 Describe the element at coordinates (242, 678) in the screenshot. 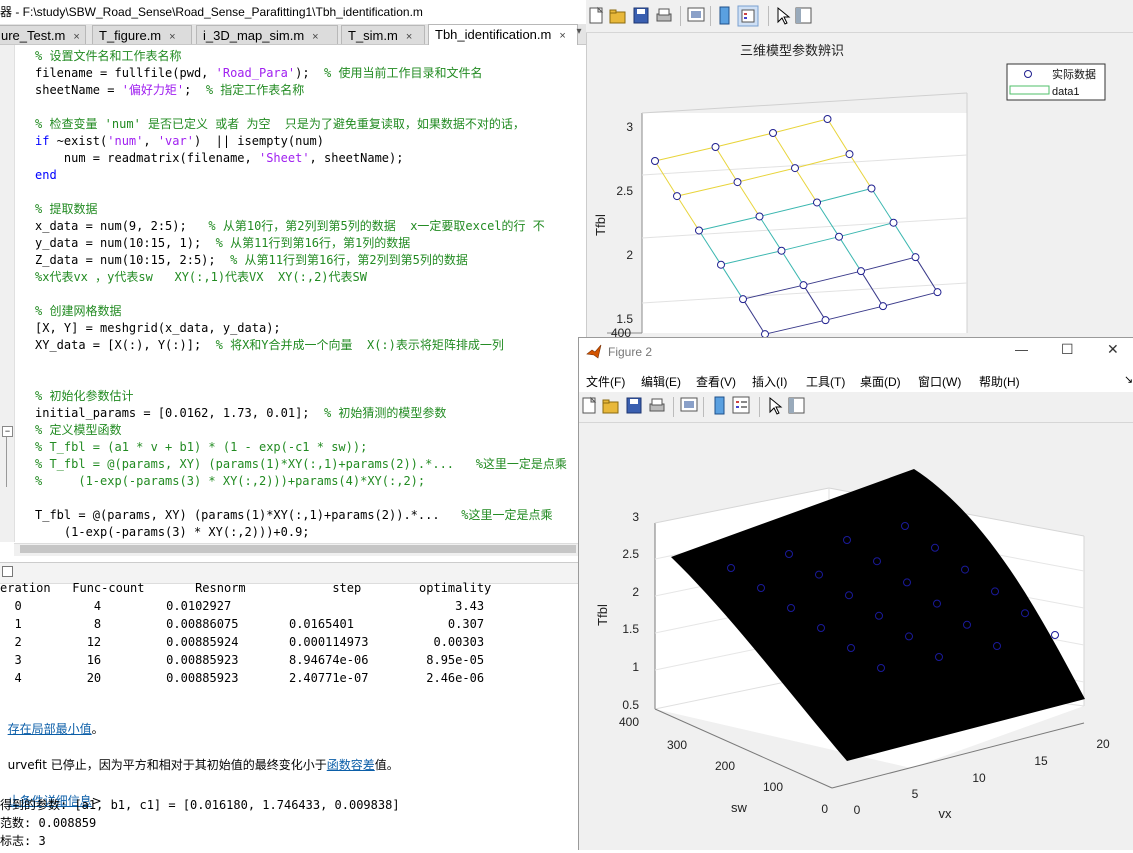

I see `iteration-row: 4 20 0.00885923 2.40771e-07 2.46e-06` at that location.